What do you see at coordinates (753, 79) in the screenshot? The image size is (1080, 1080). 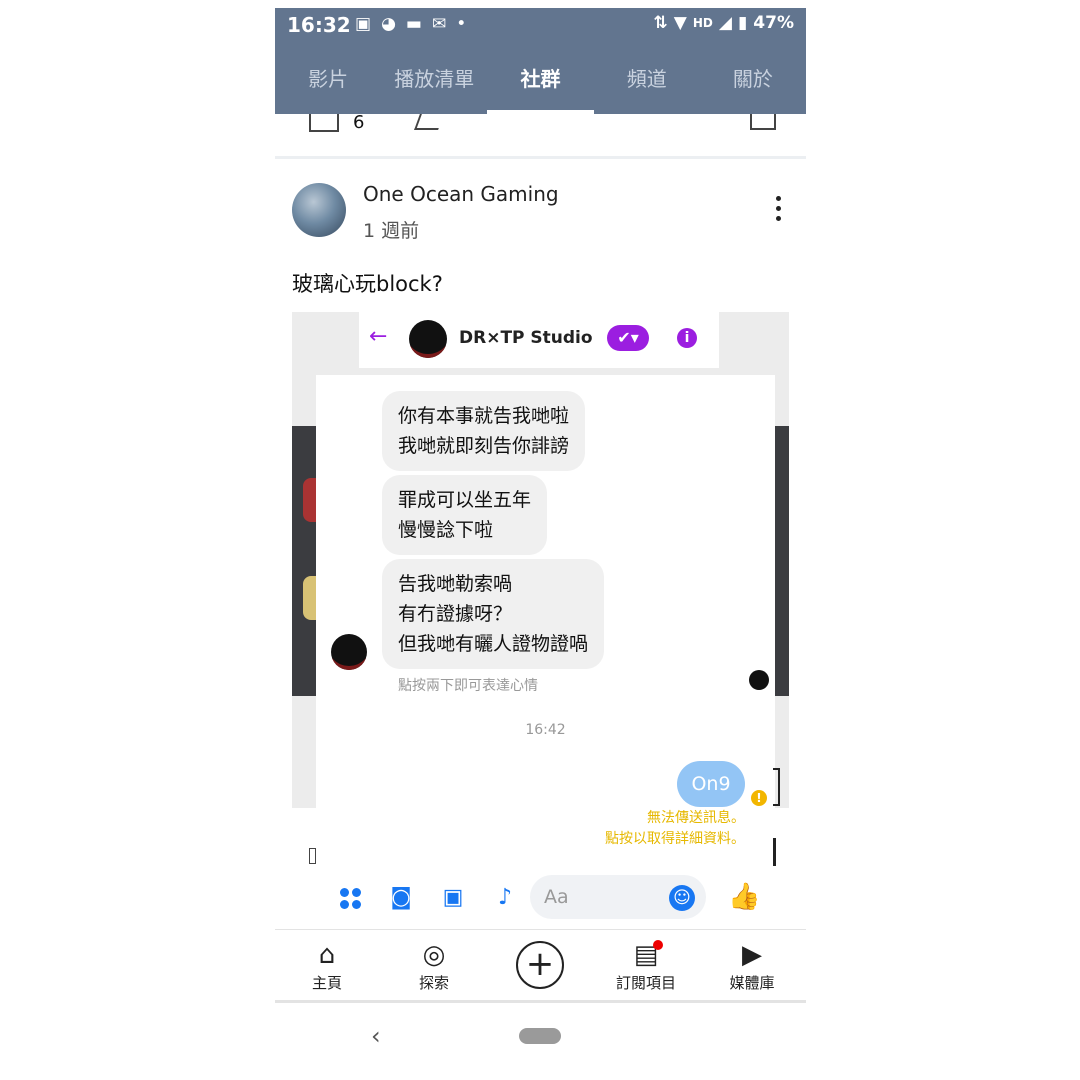 I see `tab-about: 關於` at bounding box center [753, 79].